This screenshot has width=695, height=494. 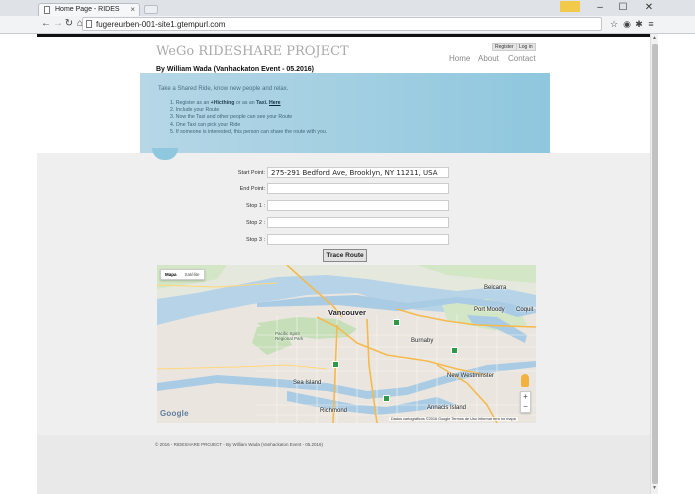 What do you see at coordinates (525, 407) in the screenshot?
I see `zoom-out-button: −` at bounding box center [525, 407].